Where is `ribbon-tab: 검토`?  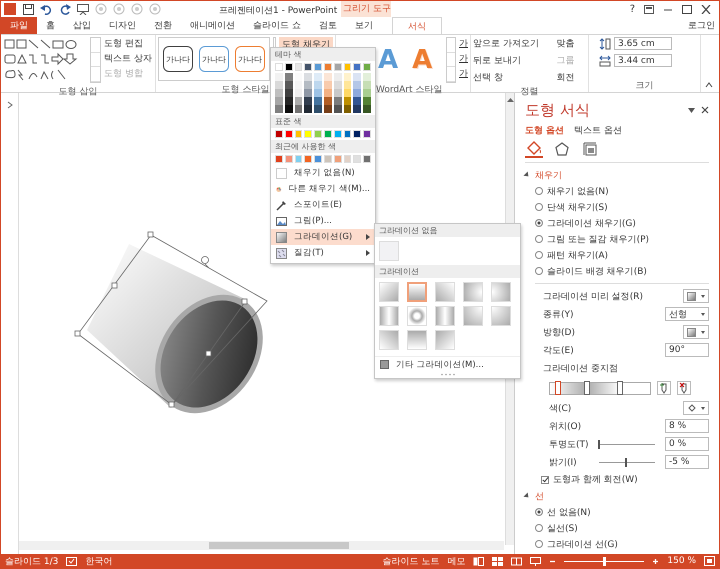 ribbon-tab: 검토 is located at coordinates (328, 25).